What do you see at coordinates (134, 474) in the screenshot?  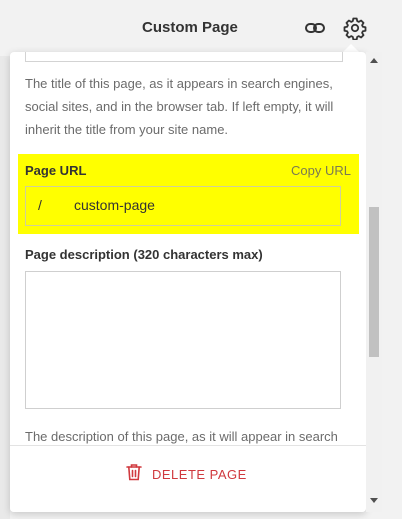 I see `trash-icon` at bounding box center [134, 474].